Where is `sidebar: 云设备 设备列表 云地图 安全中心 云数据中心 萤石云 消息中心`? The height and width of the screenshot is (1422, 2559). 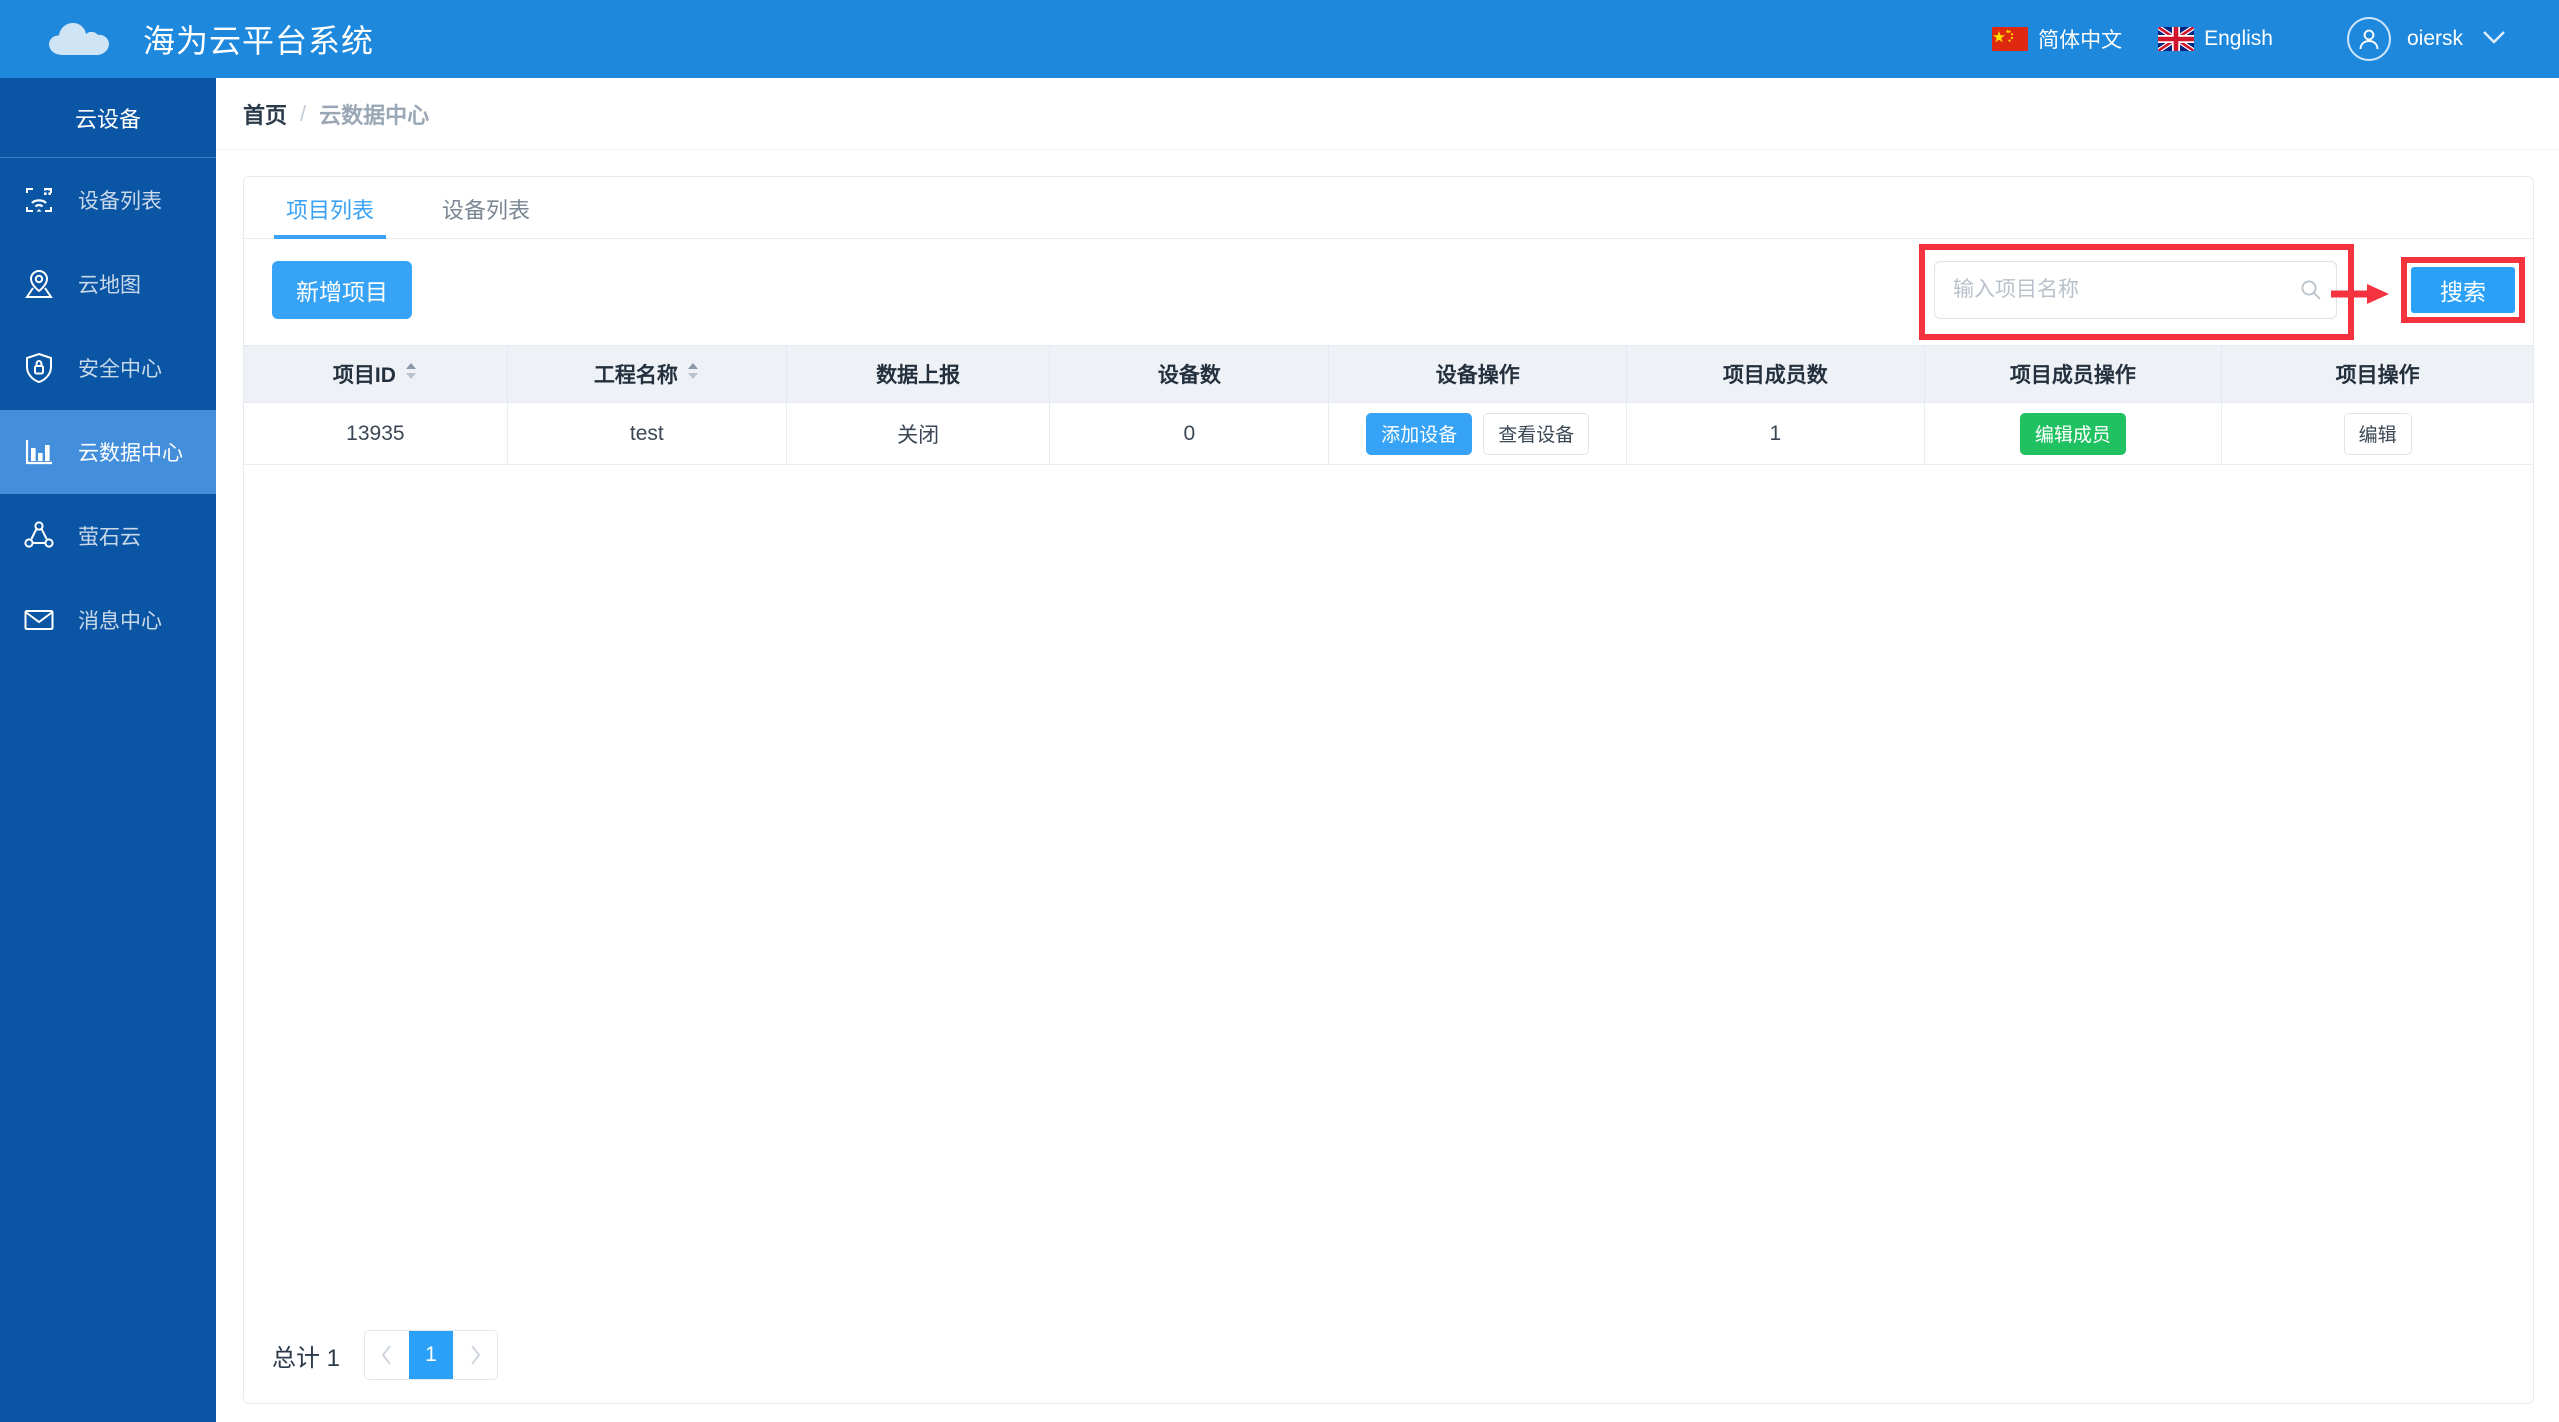
sidebar: 云设备 设备列表 云地图 安全中心 云数据中心 萤石云 消息中心 is located at coordinates (108, 750).